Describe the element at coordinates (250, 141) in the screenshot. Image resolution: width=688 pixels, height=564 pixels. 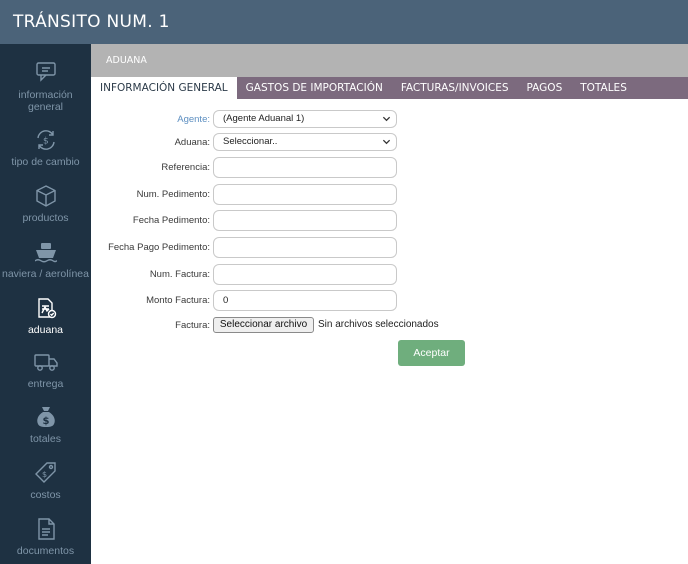
I see `aduana-select-value: Seleccionar..` at that location.